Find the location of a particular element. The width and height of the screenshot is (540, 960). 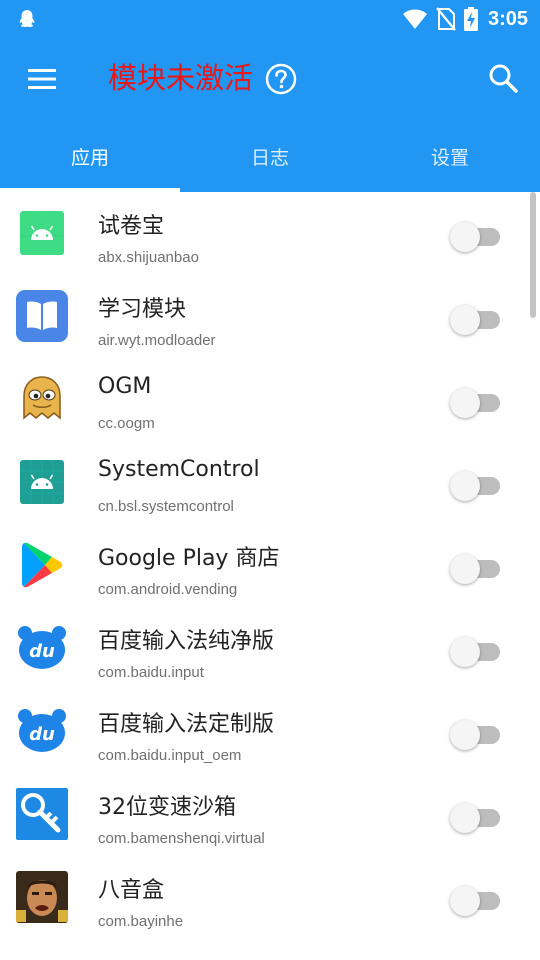

list-item: du 百度输入法定制版 com.baidu.input_oem is located at coordinates (270, 731).